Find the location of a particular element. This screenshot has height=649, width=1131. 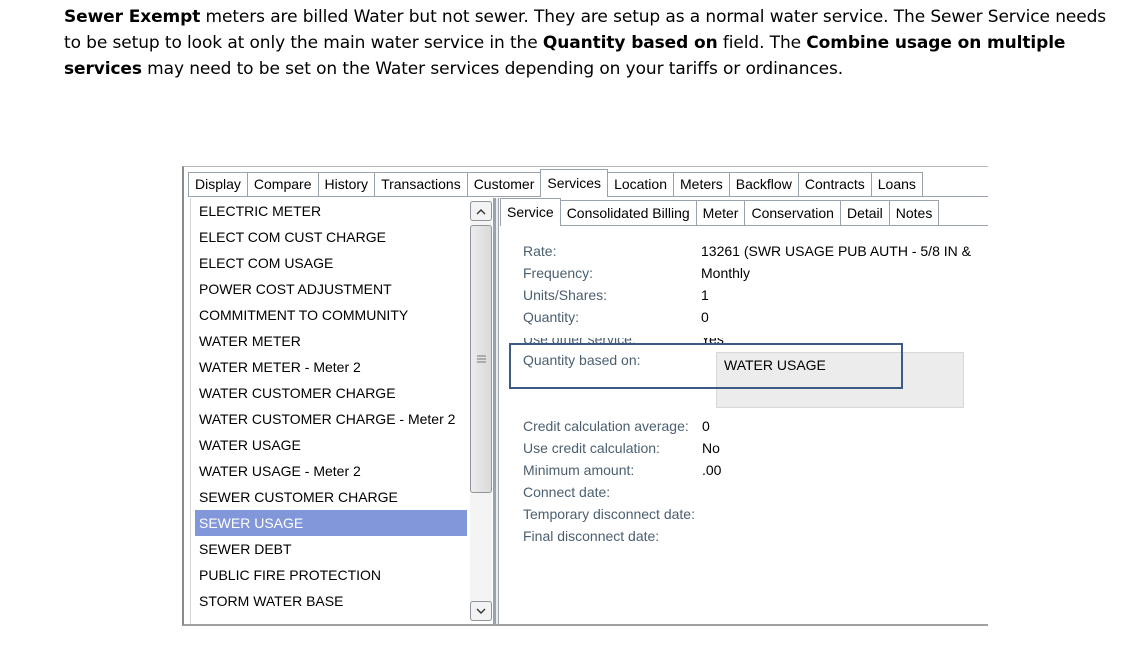

tab-history: History is located at coordinates (347, 184).